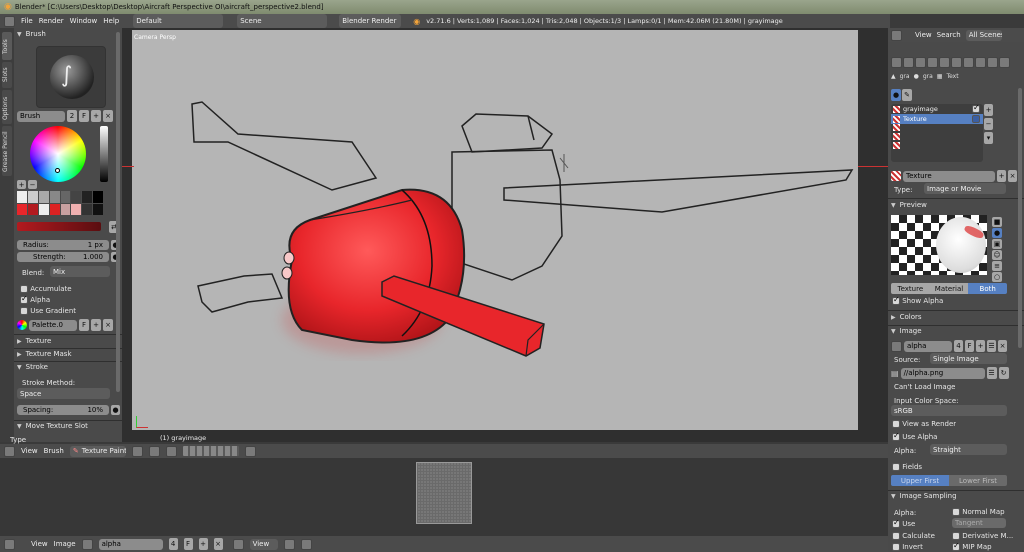  Describe the element at coordinates (956, 63) in the screenshot. I see `properties-context-tabs` at that location.